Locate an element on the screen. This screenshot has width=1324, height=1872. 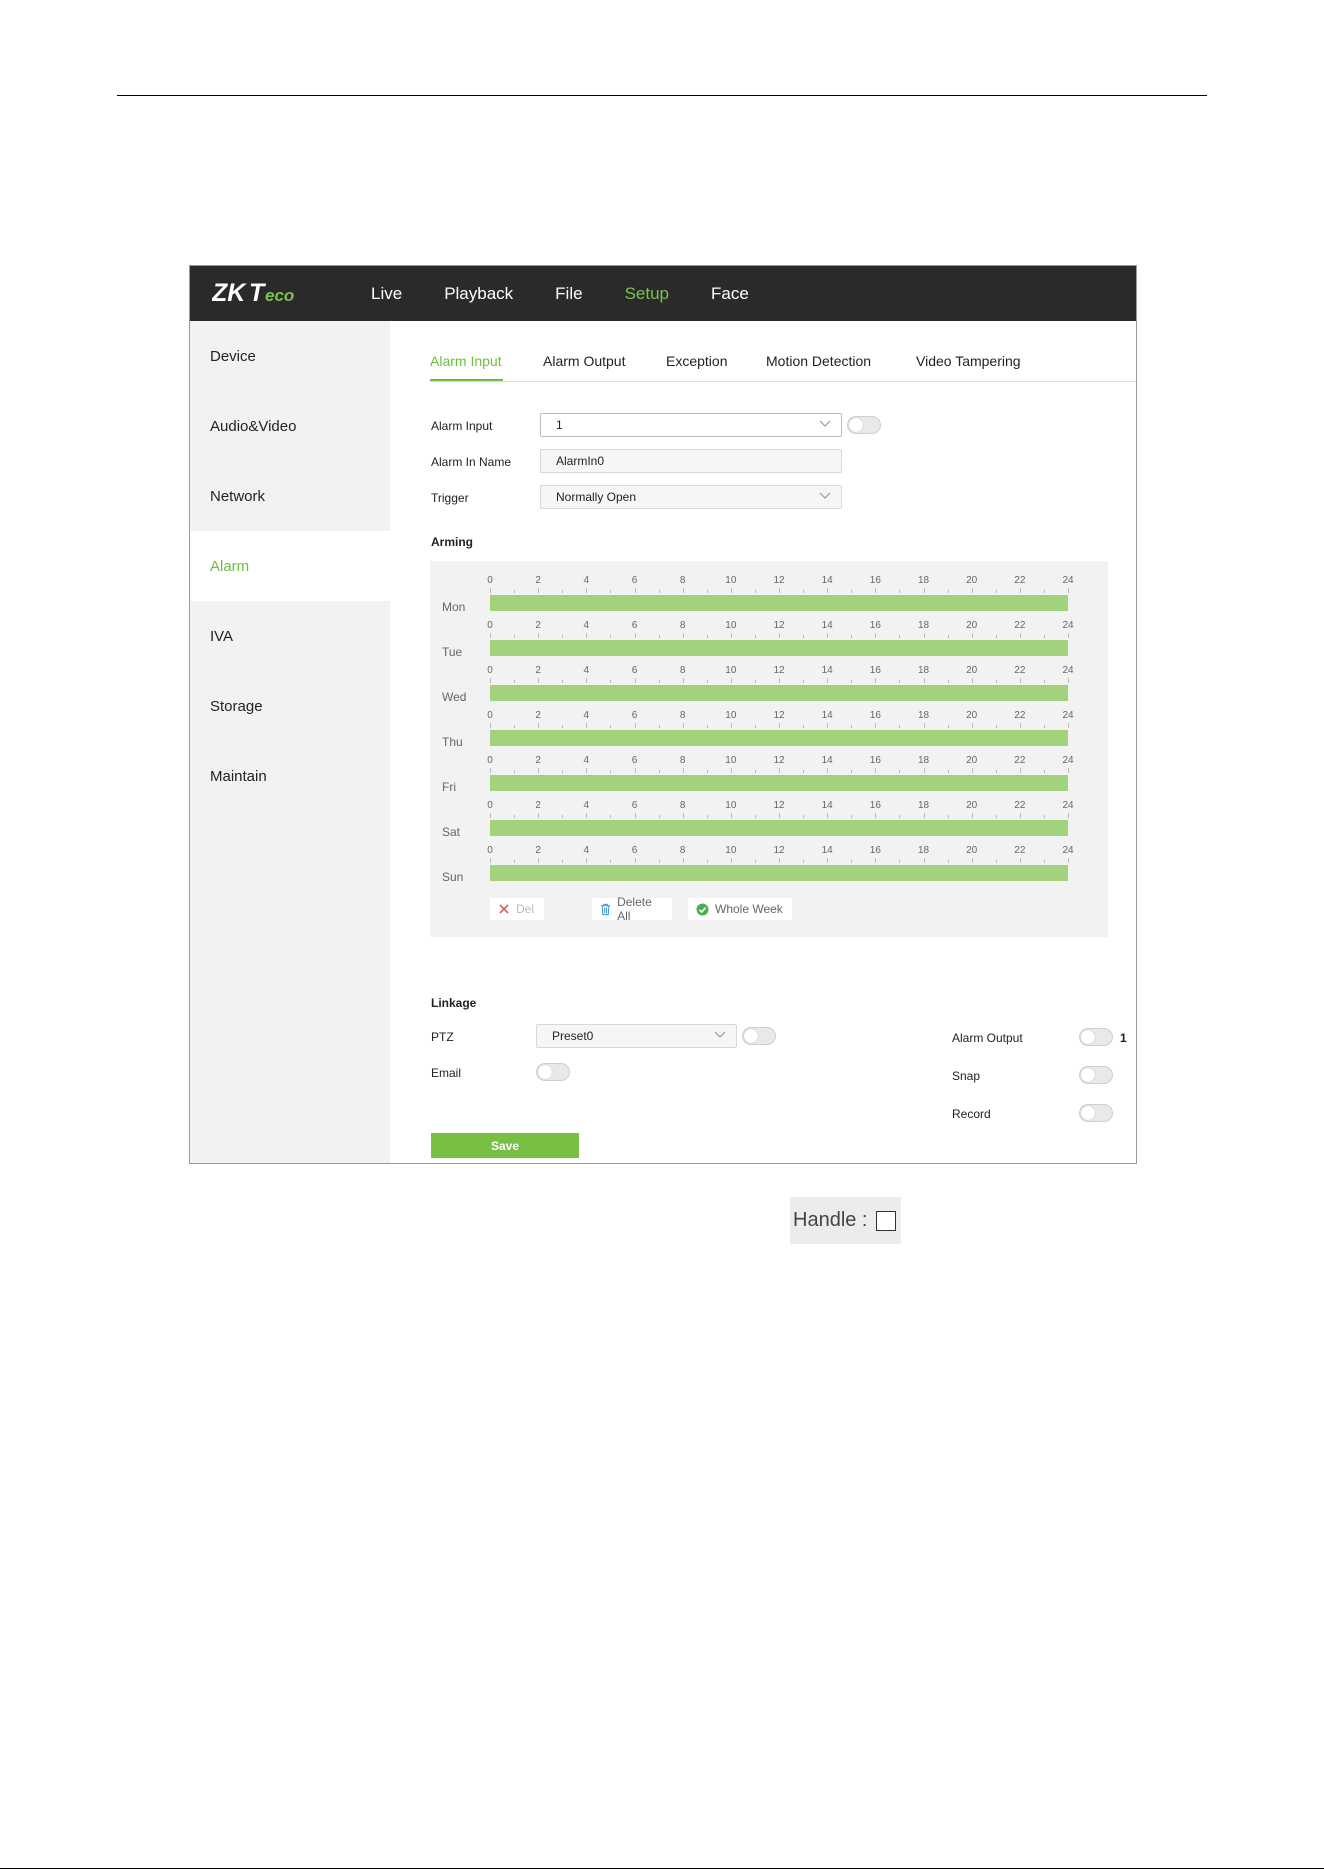
alarm-output-toggle is located at coordinates (1096, 1037).